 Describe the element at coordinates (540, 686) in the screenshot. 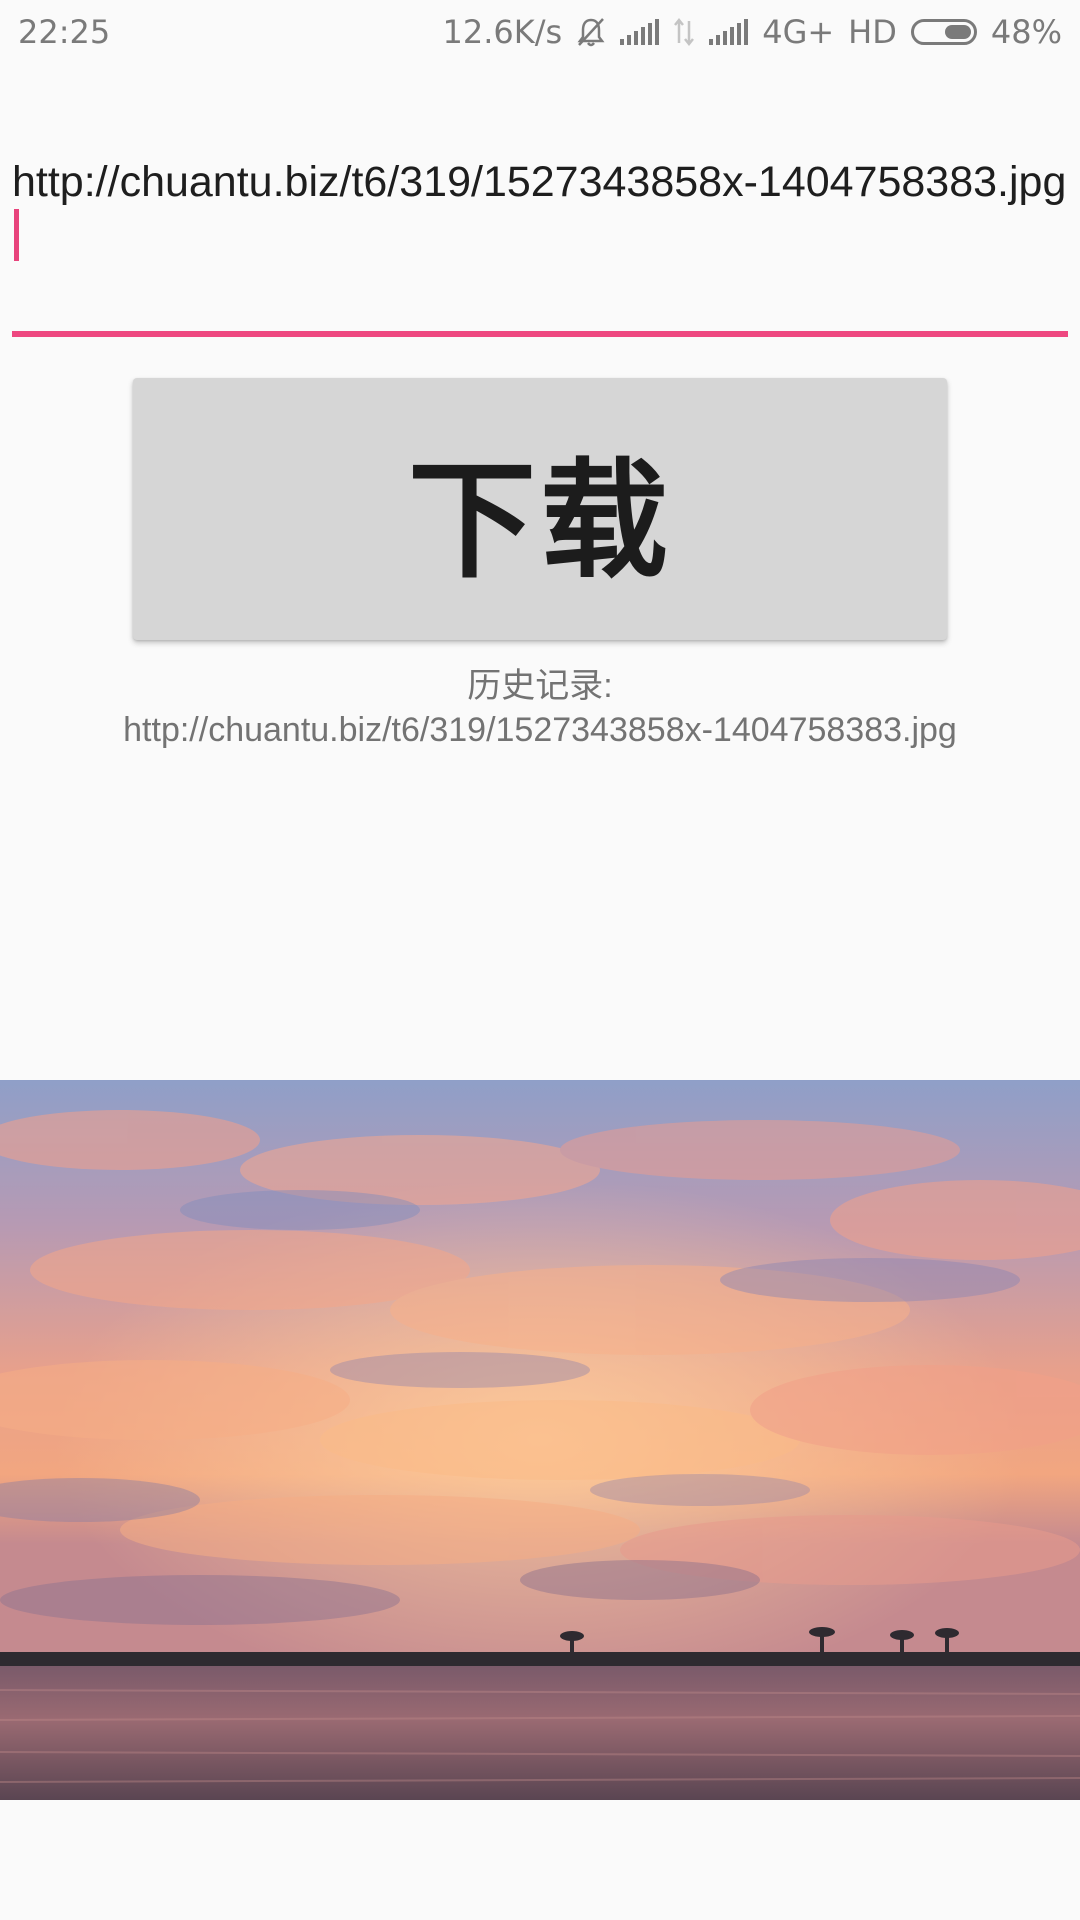

I see `history-label: 历史记录:` at that location.